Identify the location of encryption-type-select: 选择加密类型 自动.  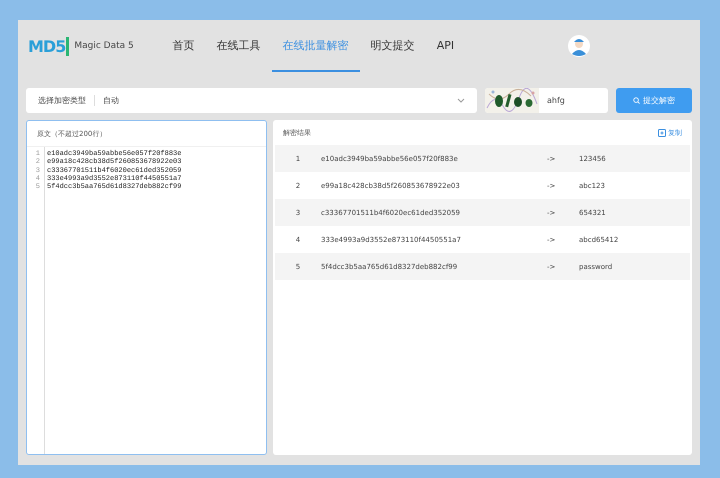
(251, 100).